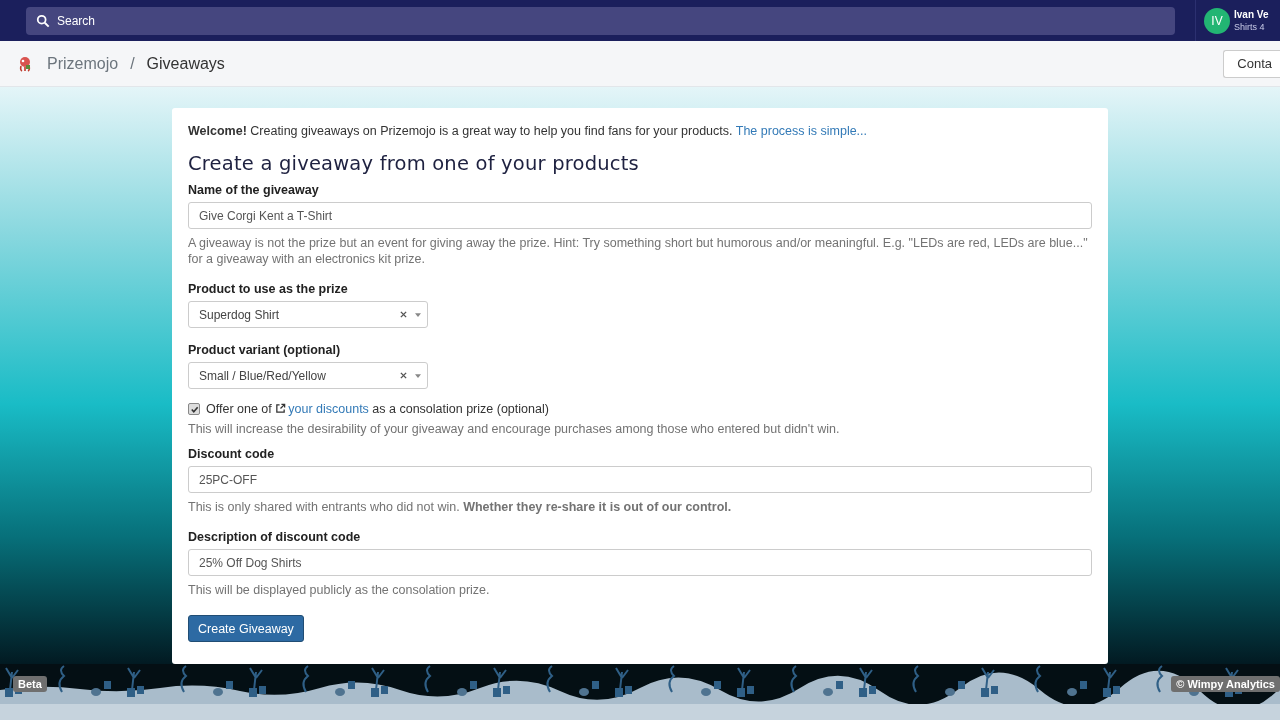  I want to click on discounts-link: your discounts, so click(328, 409).